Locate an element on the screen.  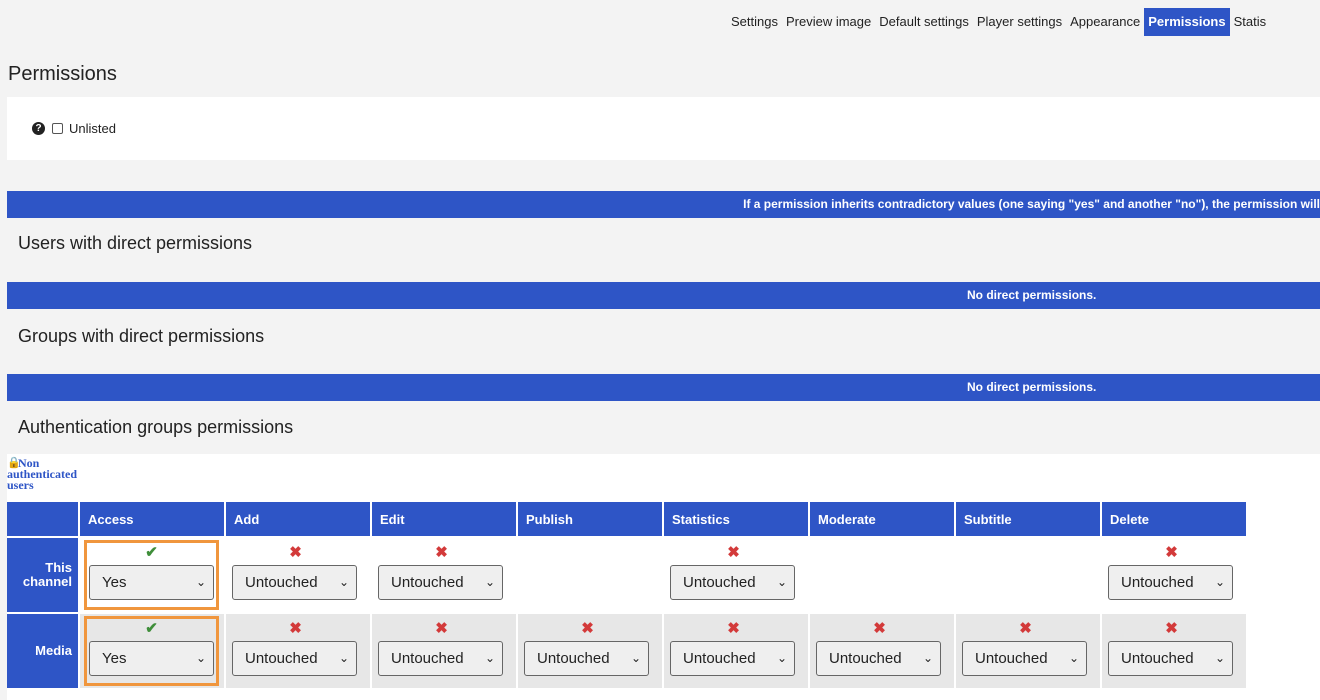
permission-cell-subtitle is located at coordinates (1028, 574).